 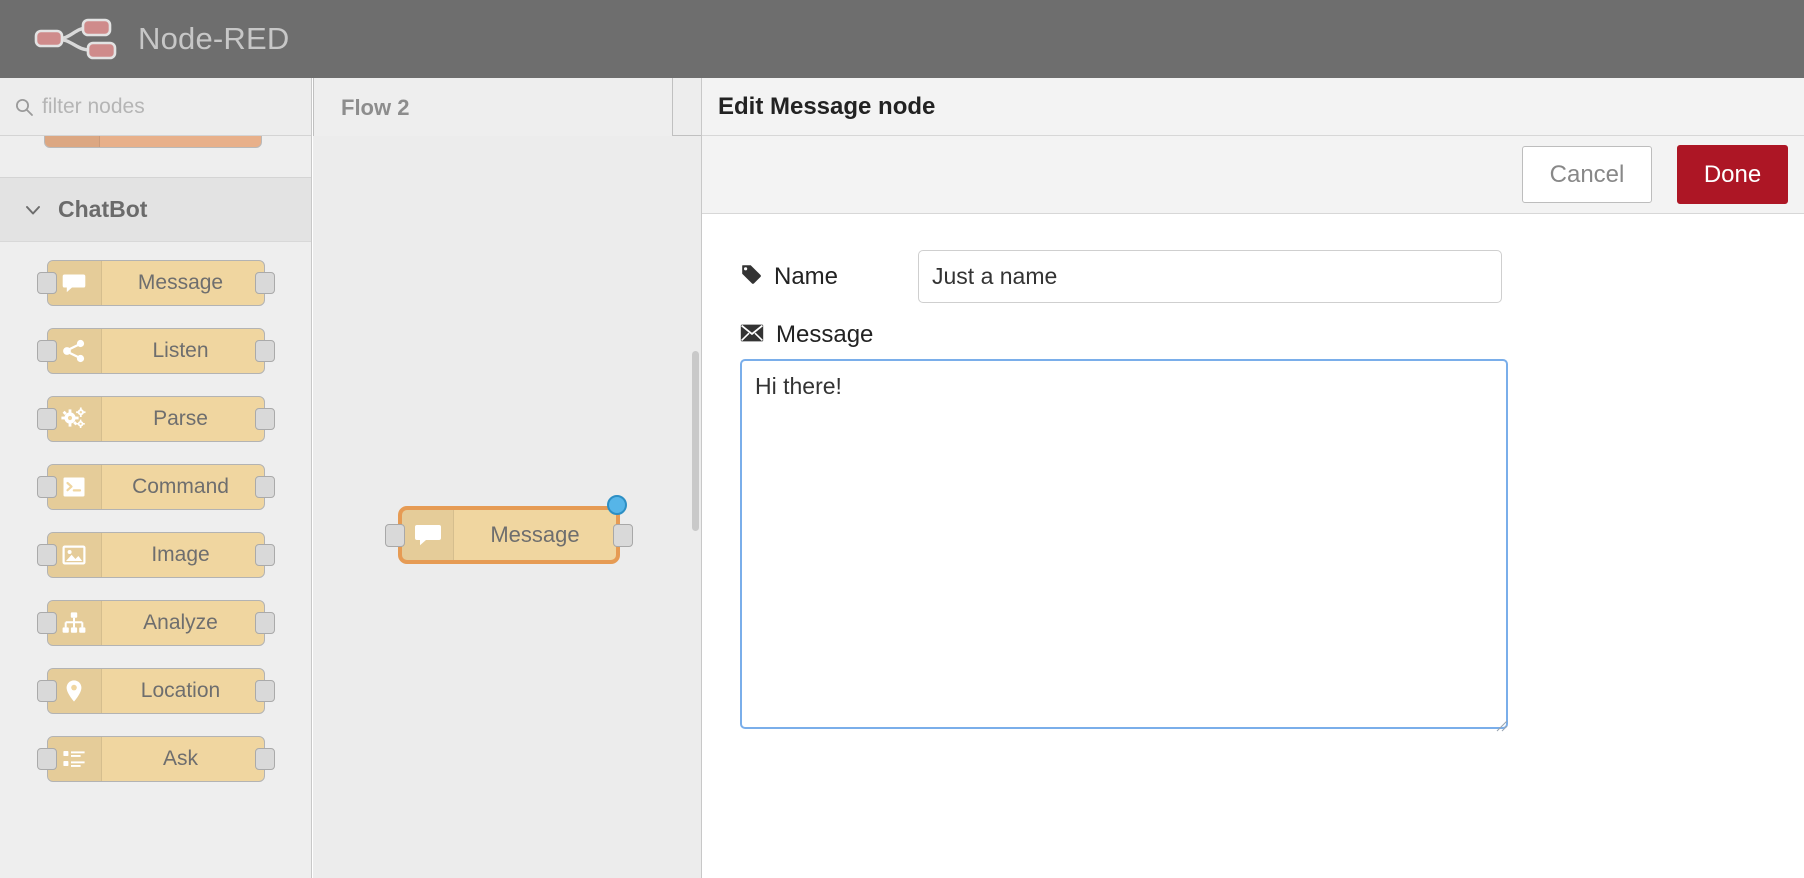 I want to click on chevron-down-icon, so click(x=33, y=210).